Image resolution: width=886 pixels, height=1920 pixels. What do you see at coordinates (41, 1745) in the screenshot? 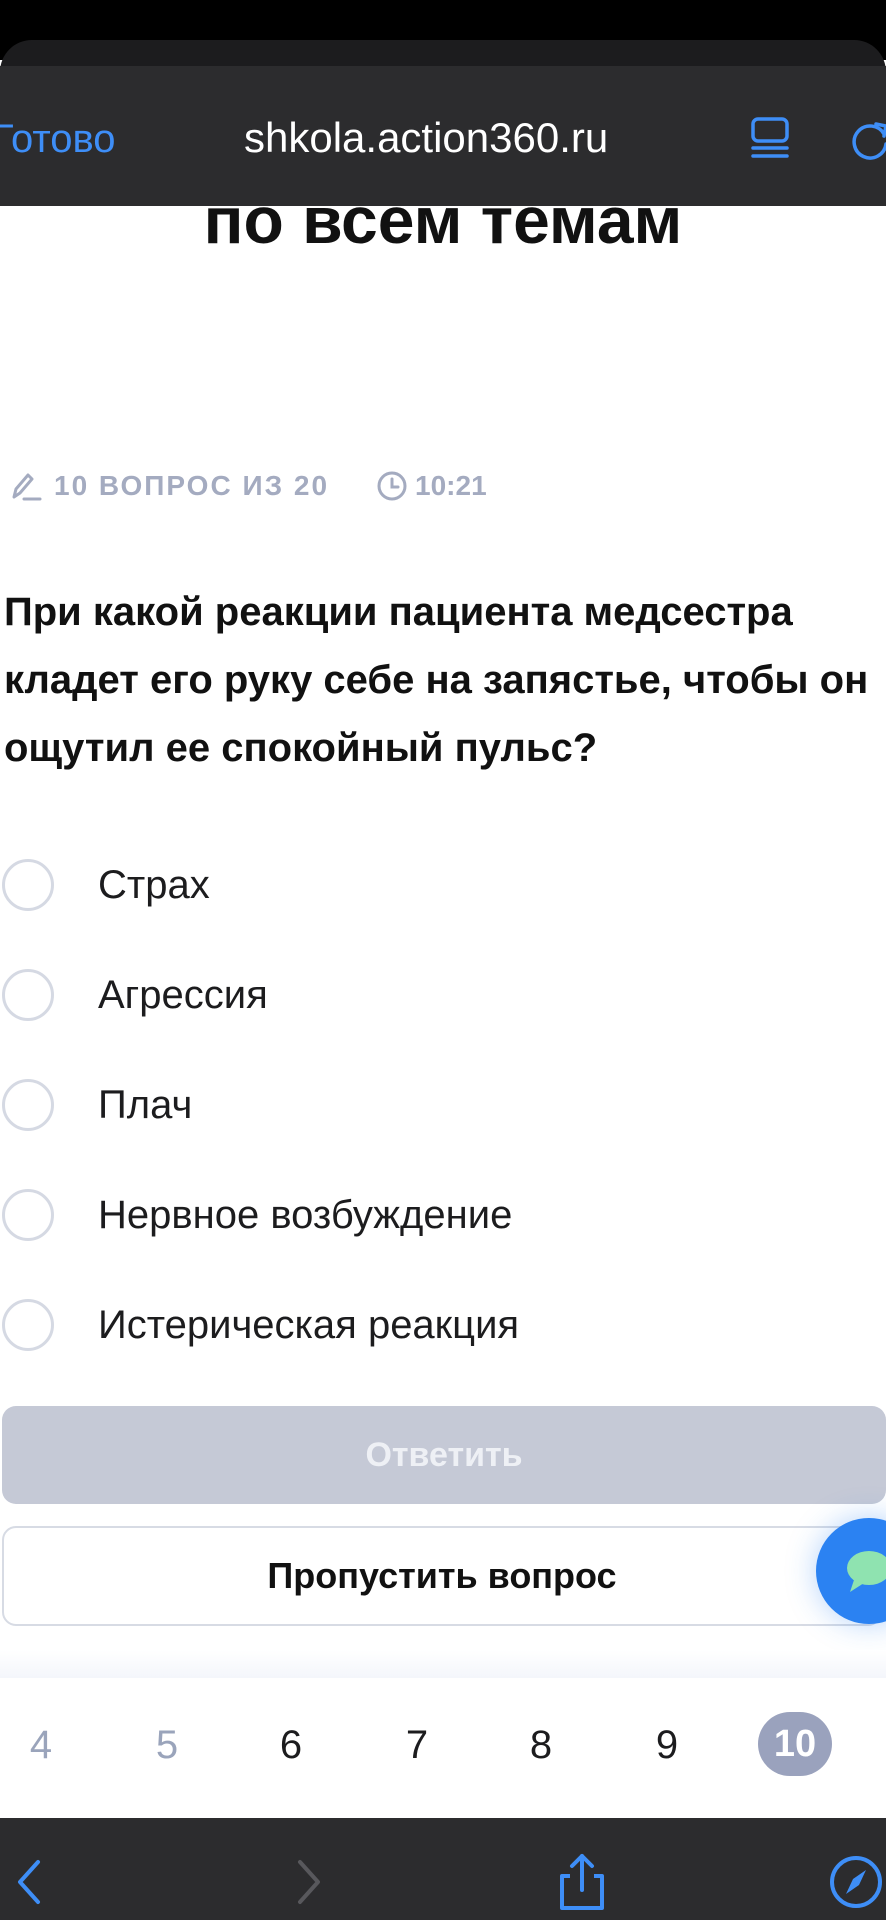
I see `page-number: 4` at bounding box center [41, 1745].